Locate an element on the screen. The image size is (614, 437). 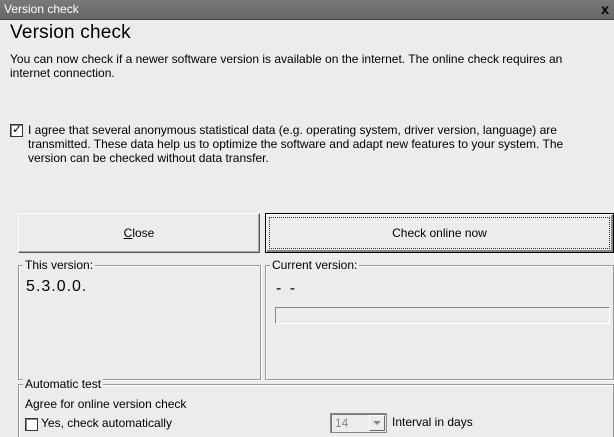
this-version-legend: This version: is located at coordinates (59, 265).